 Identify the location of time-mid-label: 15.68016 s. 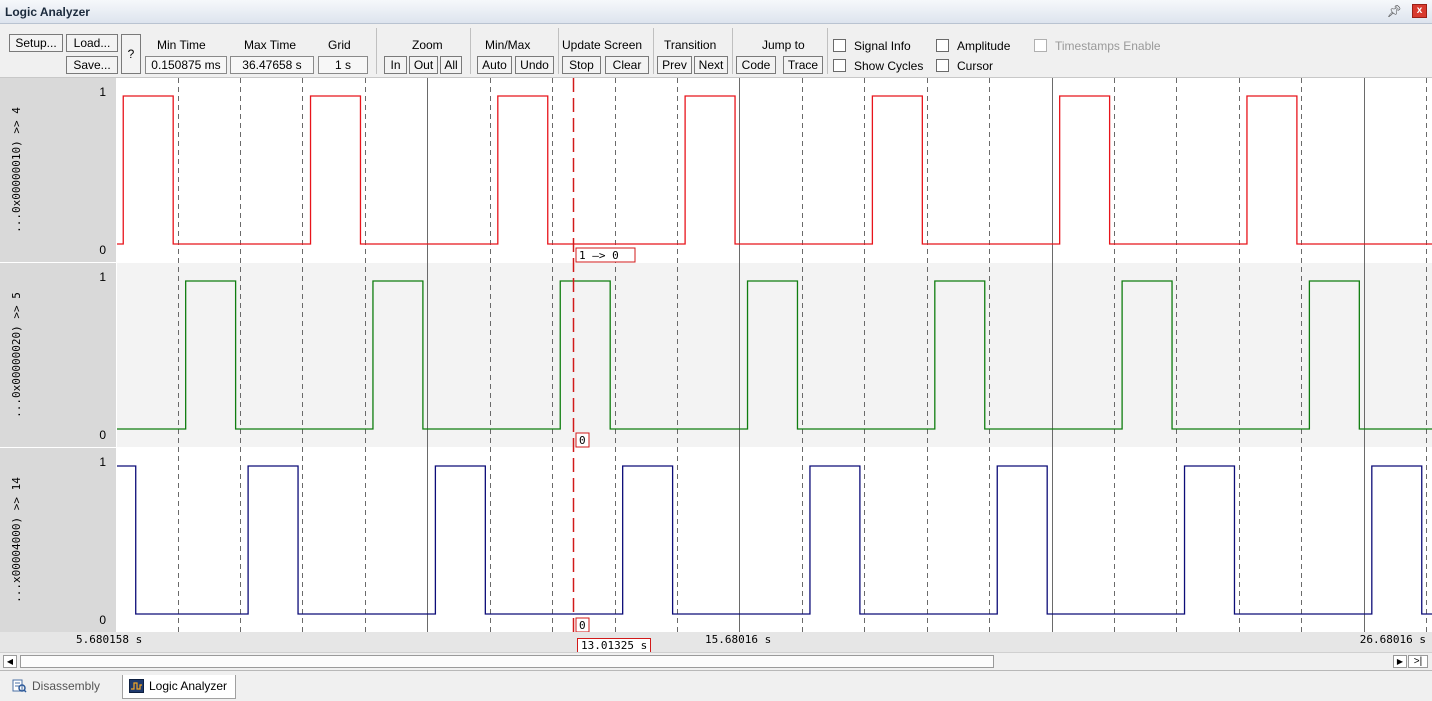
(738, 639).